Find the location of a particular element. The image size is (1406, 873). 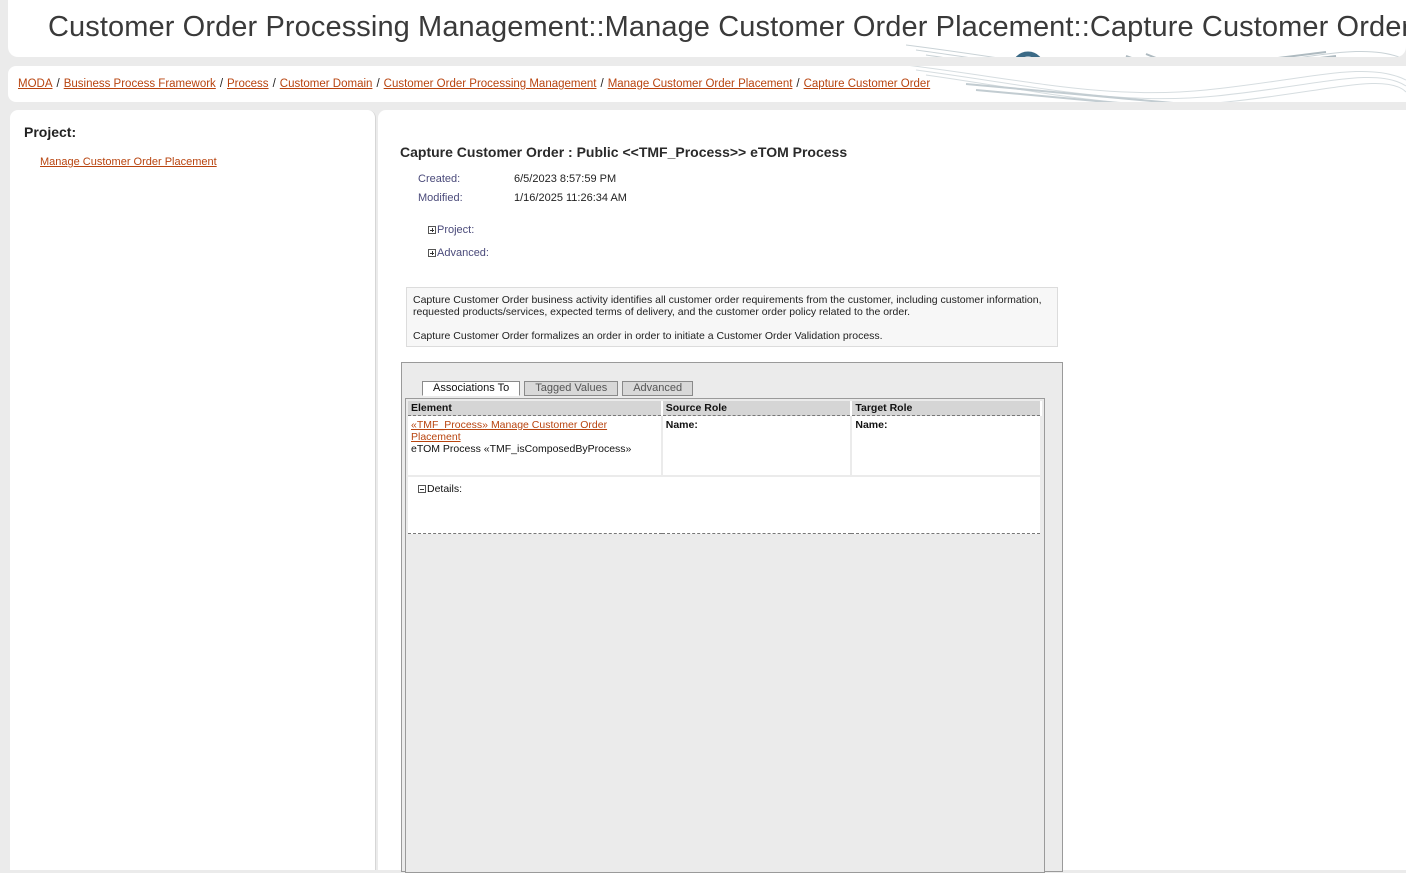

column-header-target-role: Target Role is located at coordinates (946, 408).